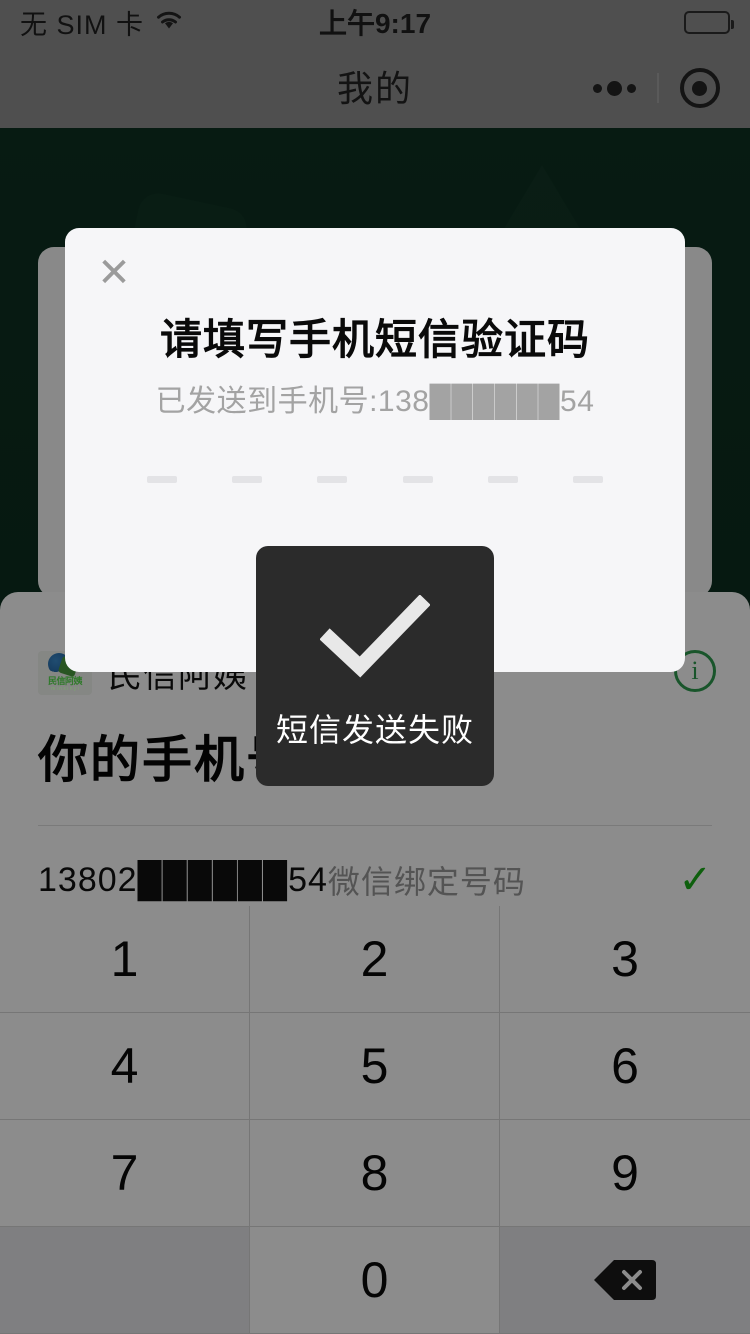 The width and height of the screenshot is (750, 1334). What do you see at coordinates (375, 22) in the screenshot?
I see `status-bar: 无 SIM 卡 上午9:17` at bounding box center [375, 22].